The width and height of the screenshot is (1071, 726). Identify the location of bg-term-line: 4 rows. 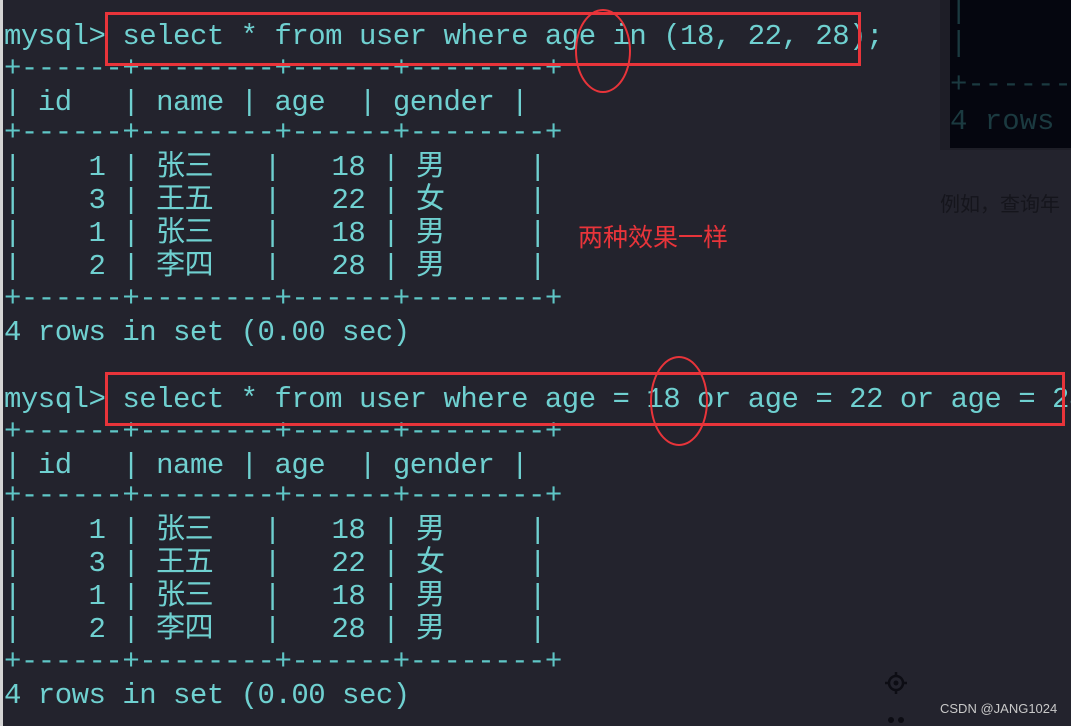
(1002, 121).